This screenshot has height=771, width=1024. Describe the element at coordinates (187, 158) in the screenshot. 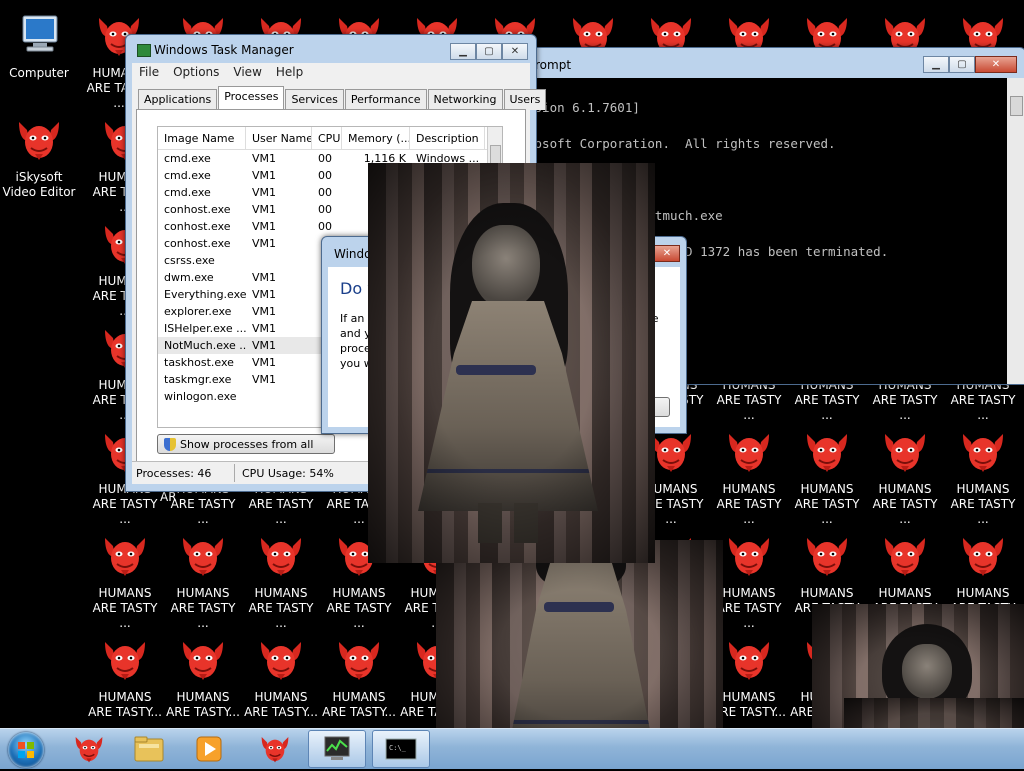

I see `table-cell: cmd.exe` at that location.